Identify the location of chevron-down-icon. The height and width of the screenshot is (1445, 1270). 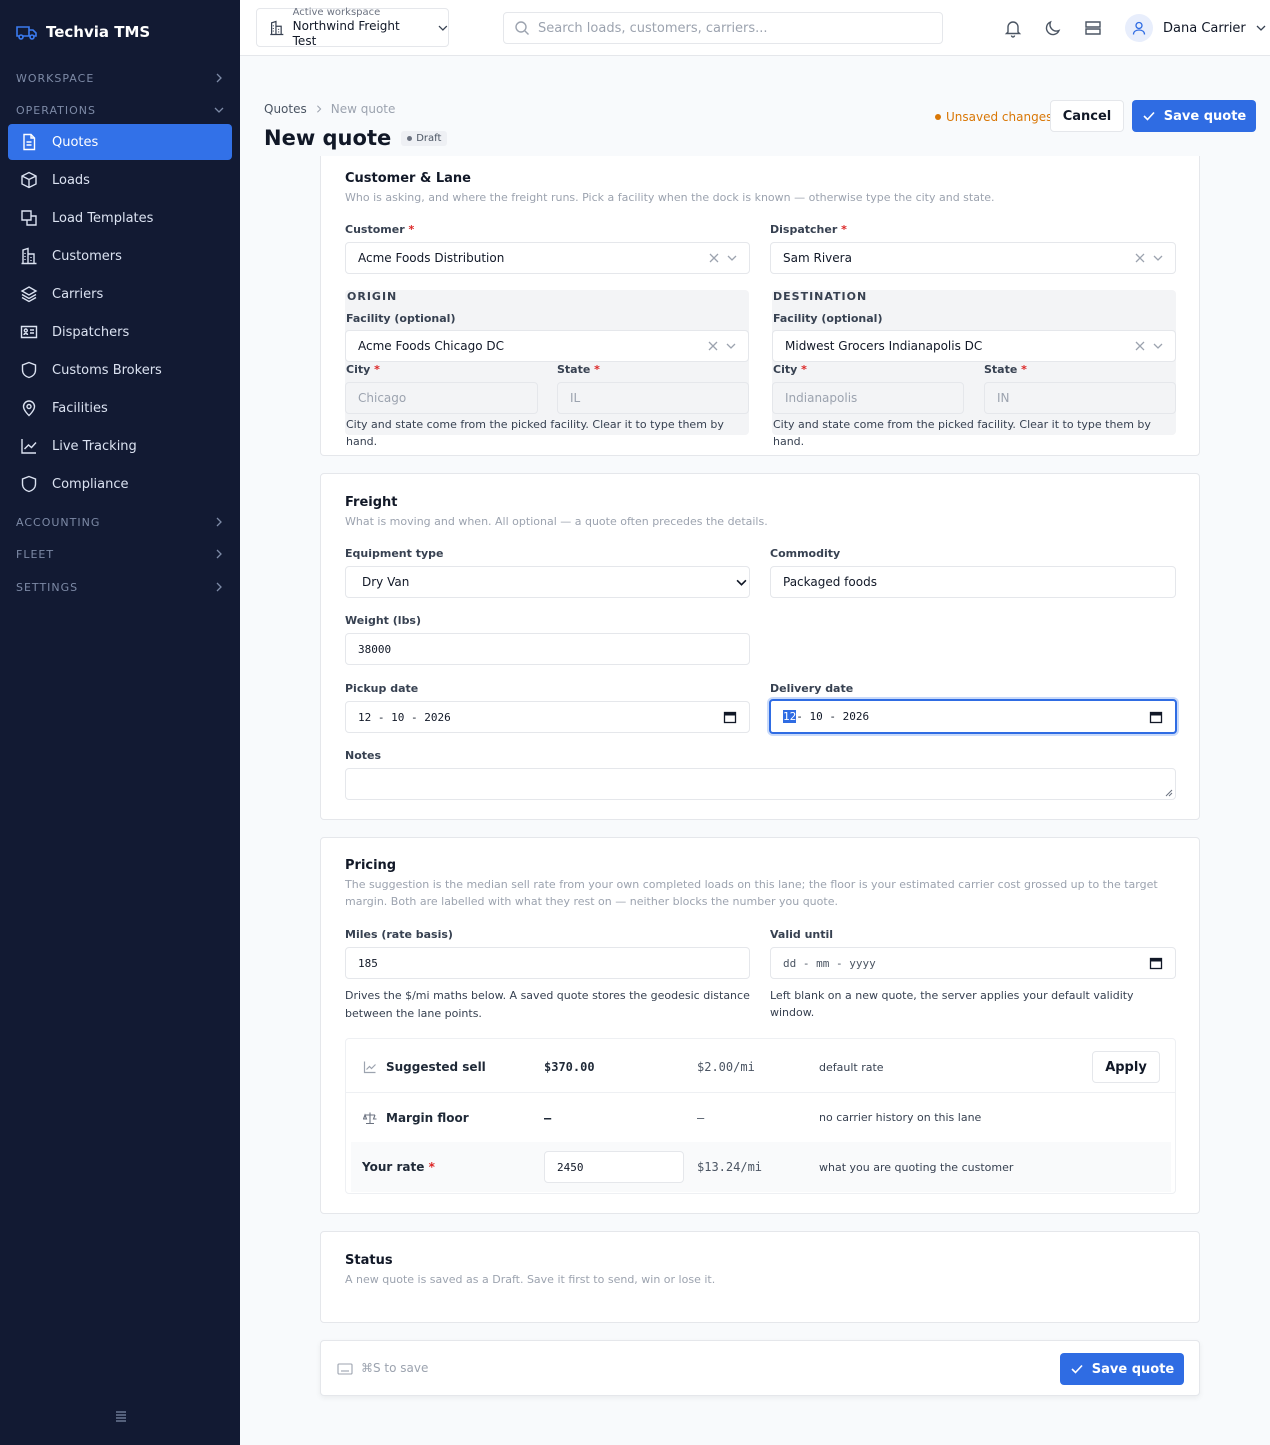
(731, 346).